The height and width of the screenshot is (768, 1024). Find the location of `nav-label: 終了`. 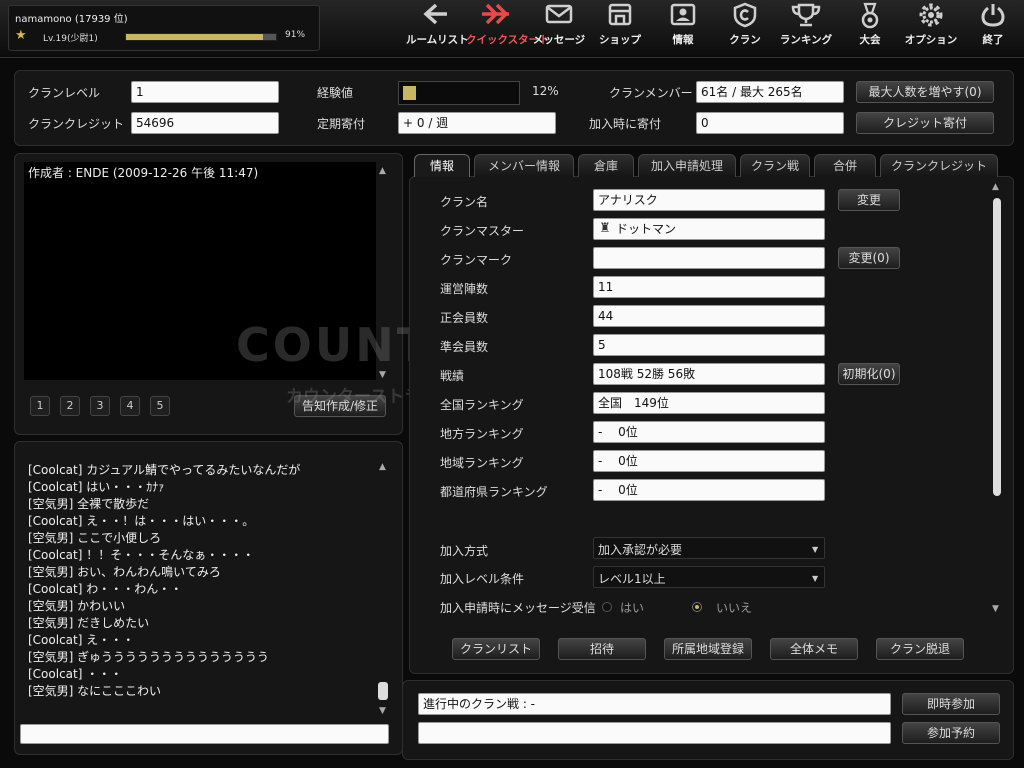

nav-label: 終了 is located at coordinates (993, 40).